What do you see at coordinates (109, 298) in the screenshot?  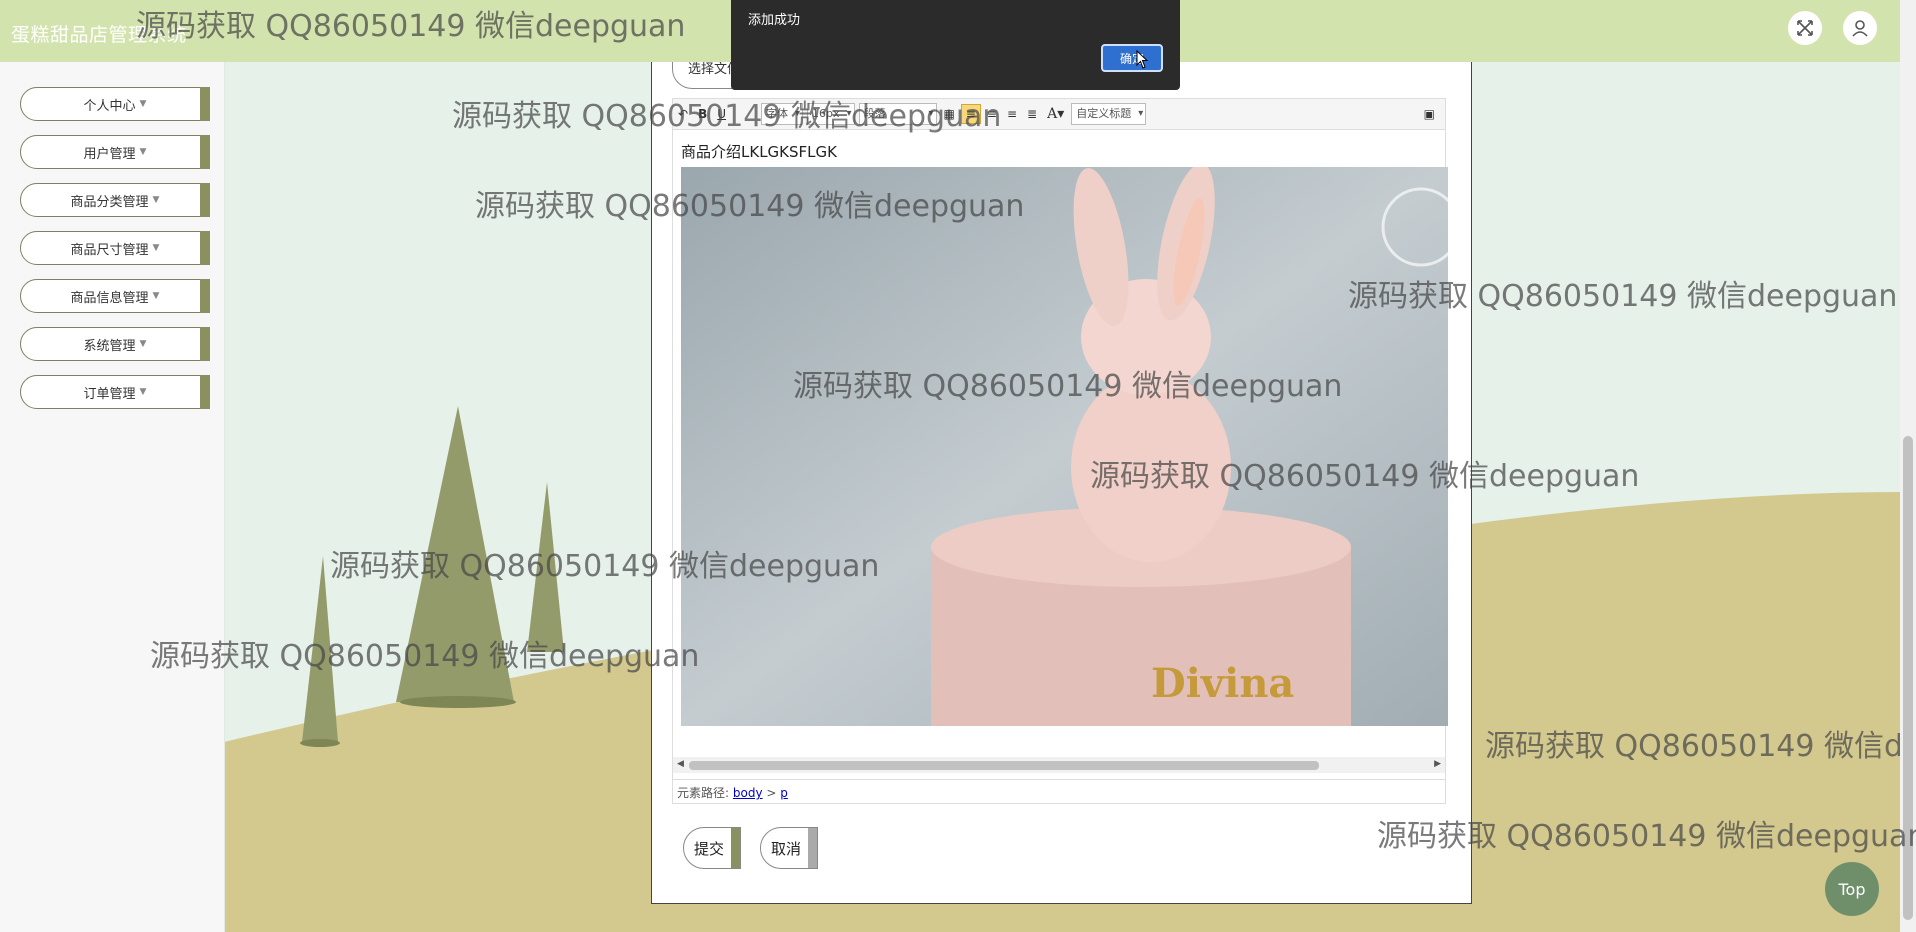 I see `sidebar-item-label: 商品信息管理` at bounding box center [109, 298].